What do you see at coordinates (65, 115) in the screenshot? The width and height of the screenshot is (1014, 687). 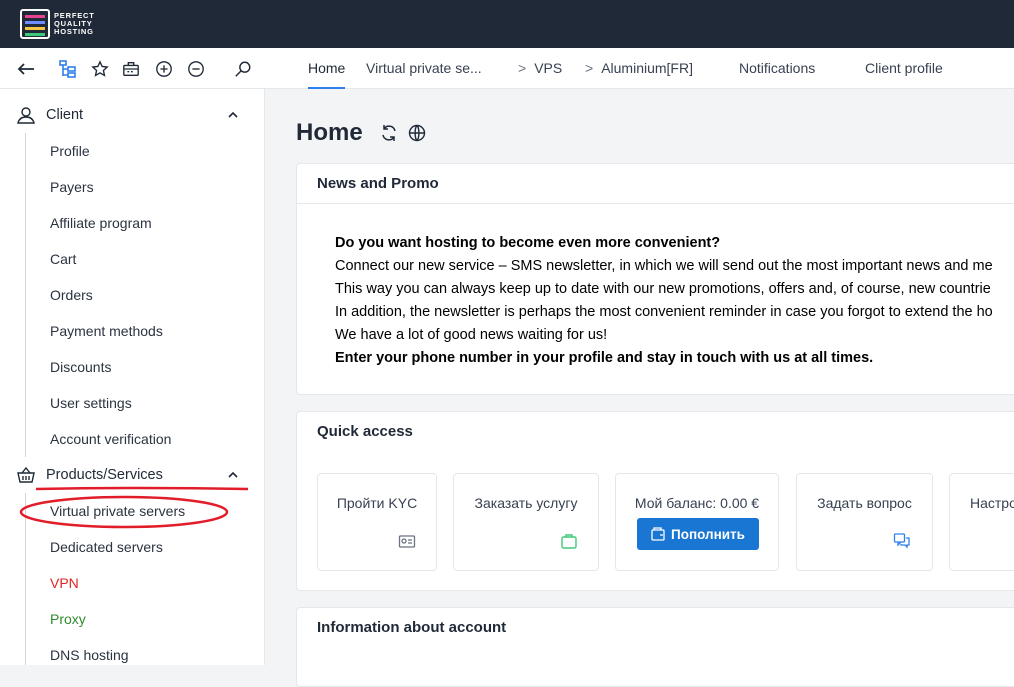 I see `sidebar-group-label: Client` at bounding box center [65, 115].